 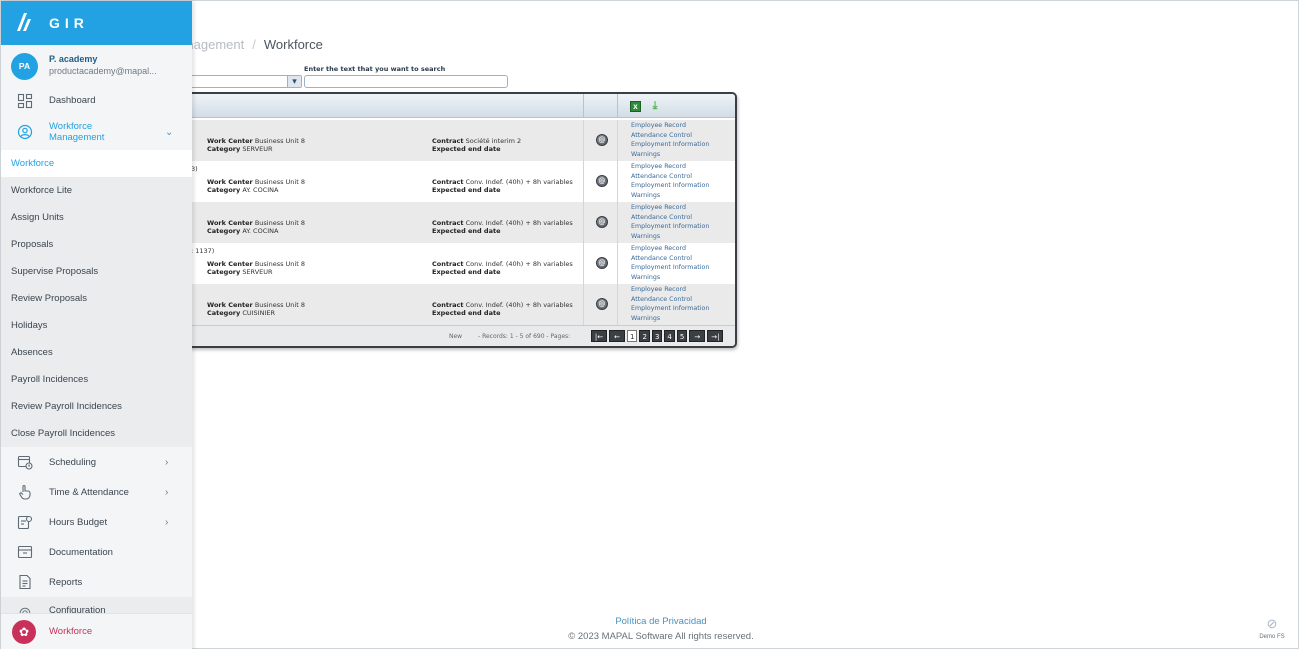 I want to click on sidebar-item-scheduling: Scheduling ›, so click(x=96, y=462).